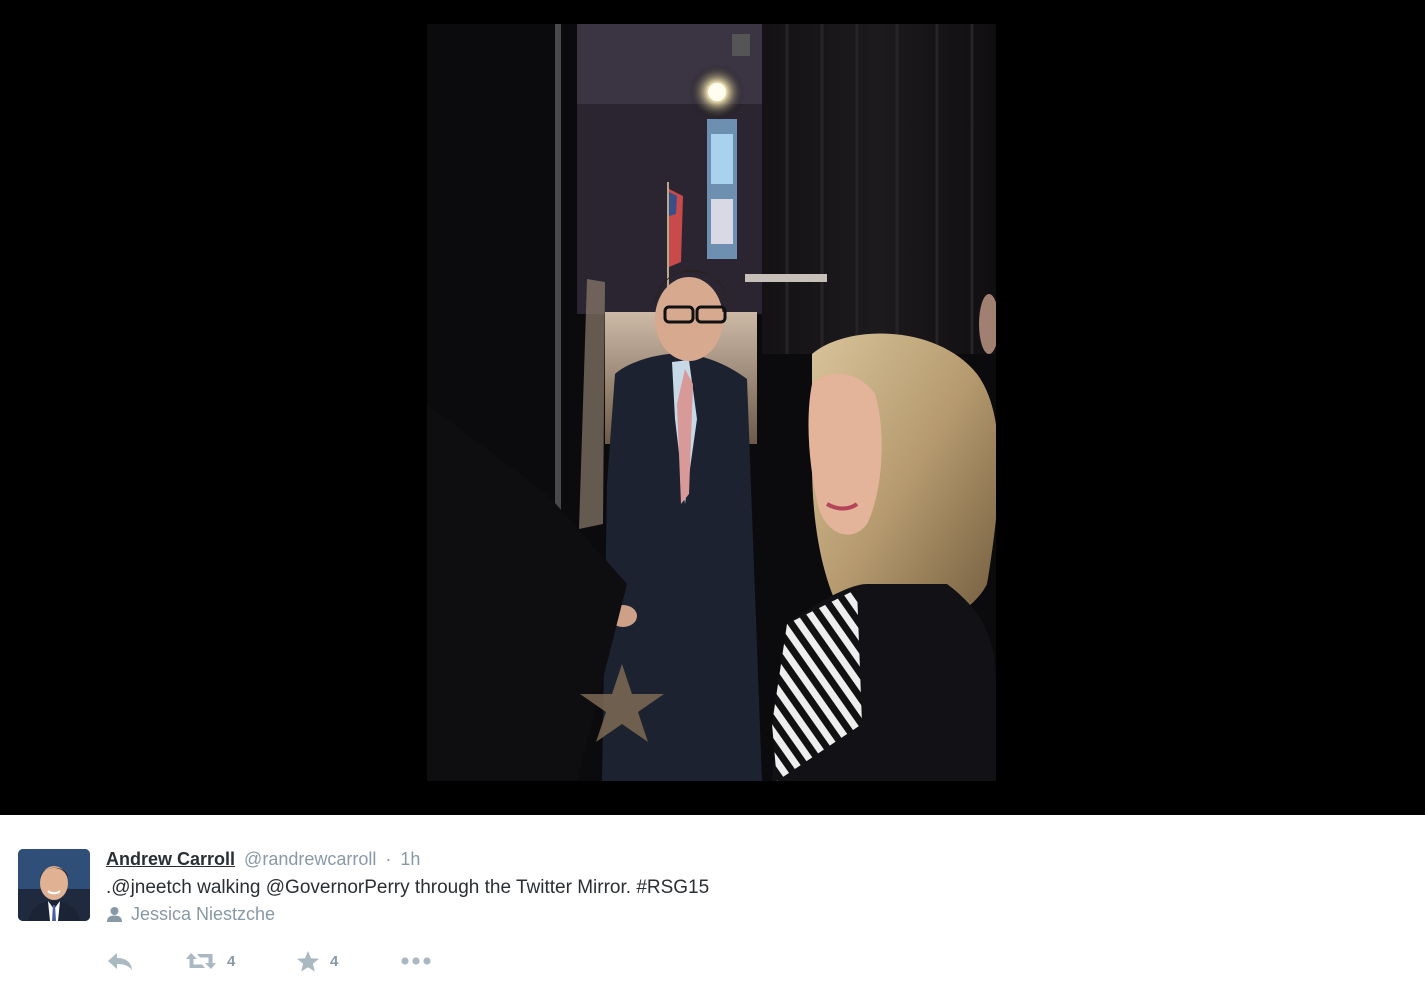  Describe the element at coordinates (231, 961) in the screenshot. I see `retweet-count: 4` at that location.